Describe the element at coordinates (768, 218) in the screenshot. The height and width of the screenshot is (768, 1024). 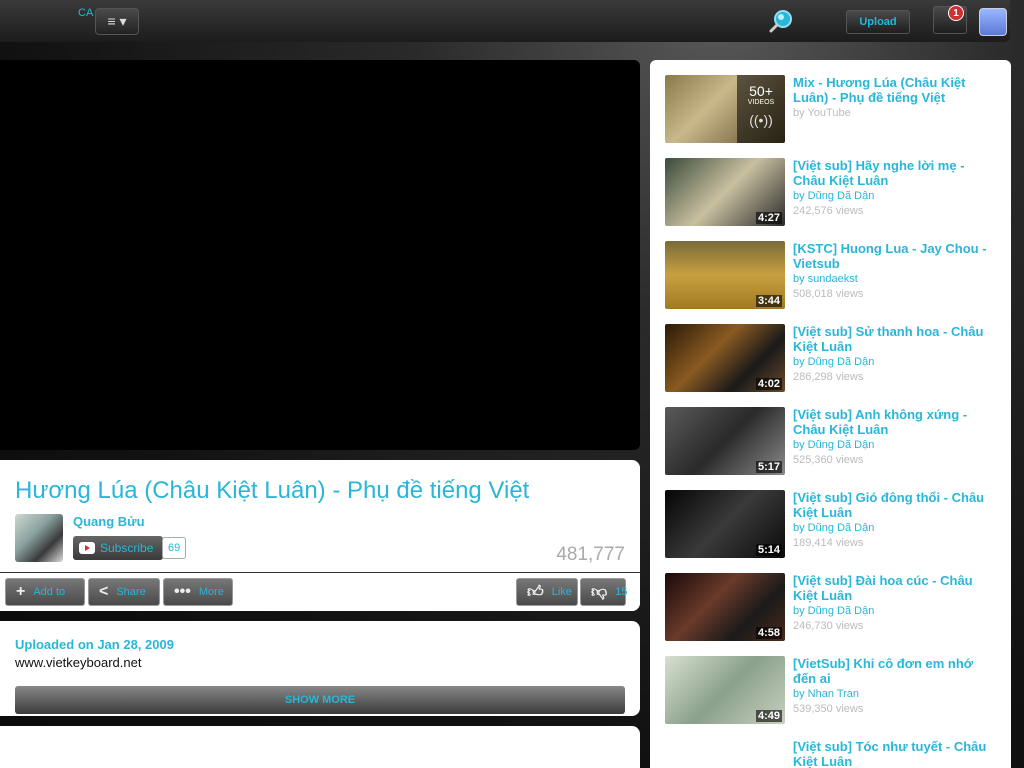
I see `duration: 4:27` at that location.